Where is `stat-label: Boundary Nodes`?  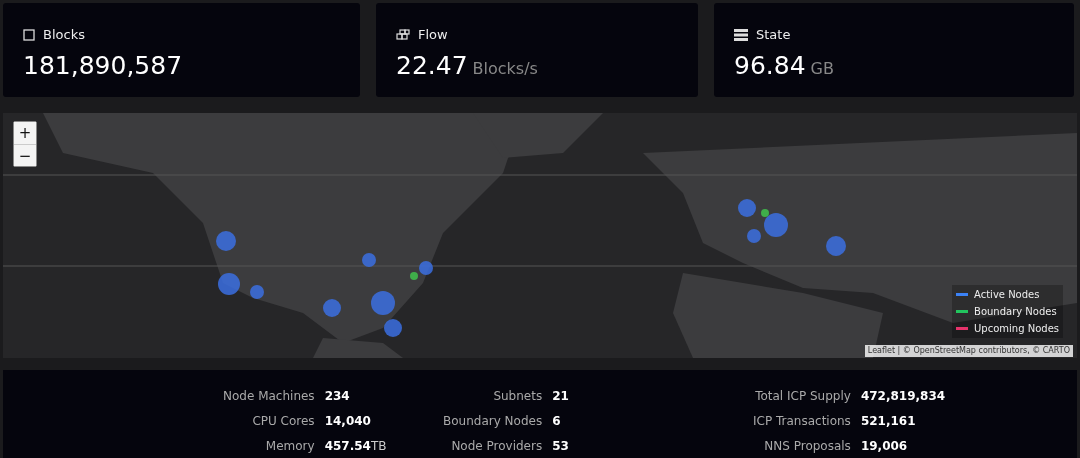
stat-label: Boundary Nodes is located at coordinates (493, 421).